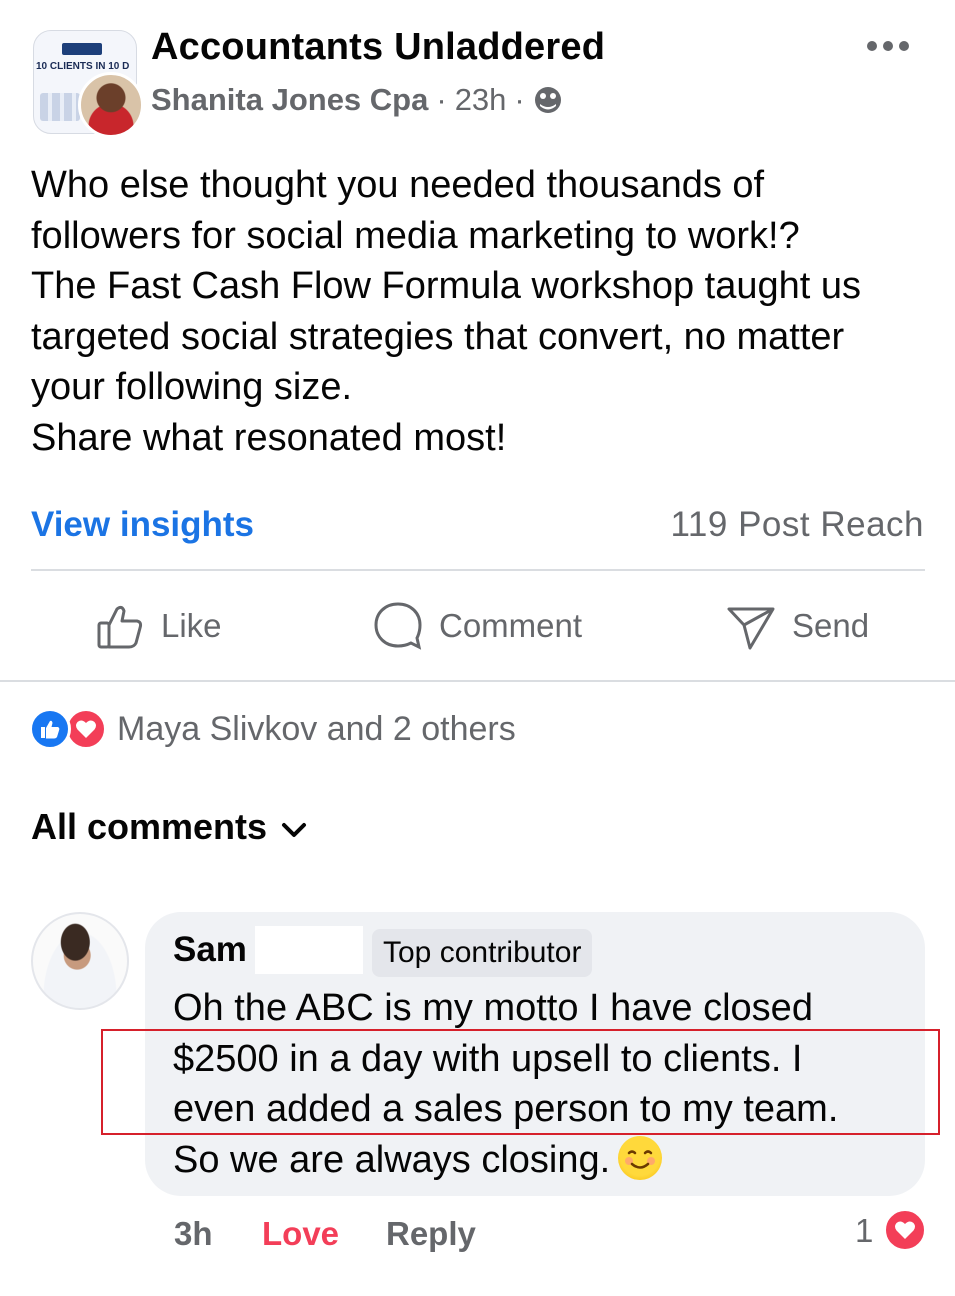 This screenshot has width=955, height=1296. I want to click on view-insights-link: View insights, so click(142, 525).